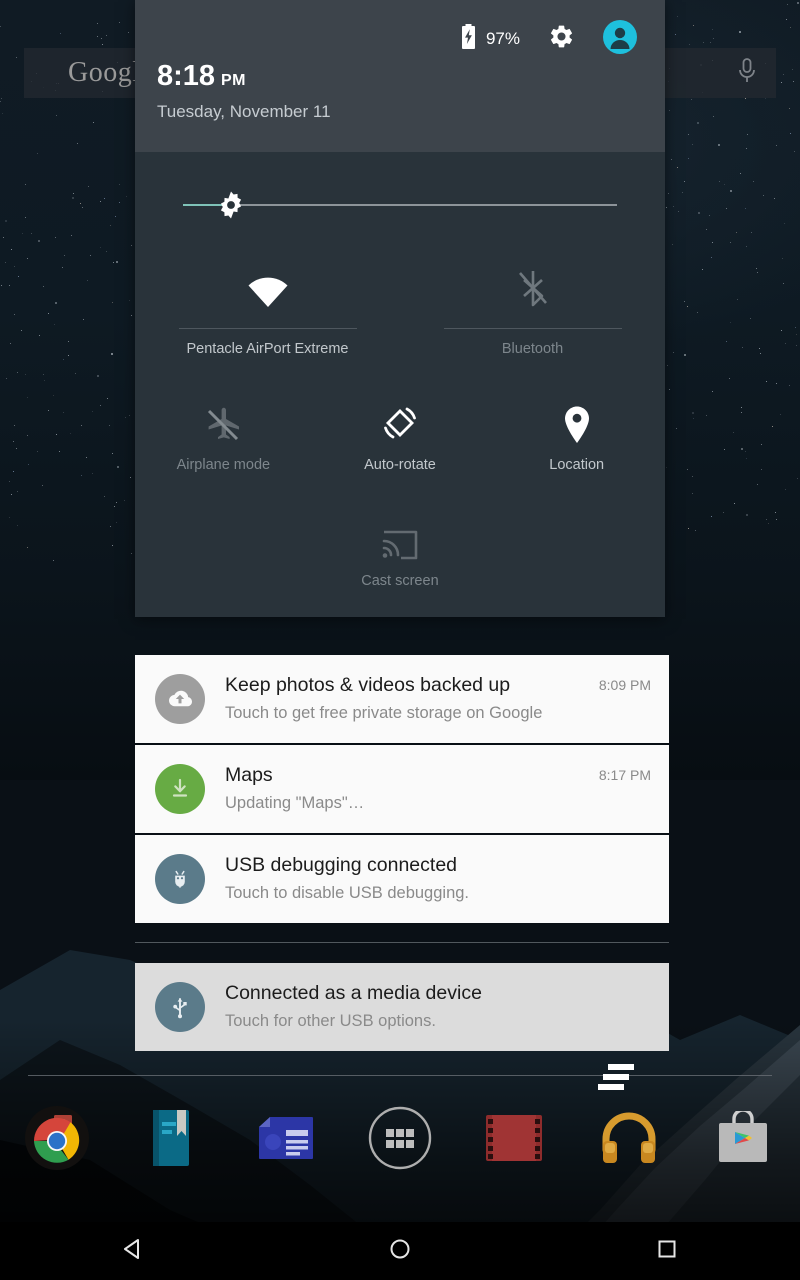  I want to click on qs-tile-label-auto-rotate: Auto-rotate, so click(400, 465).